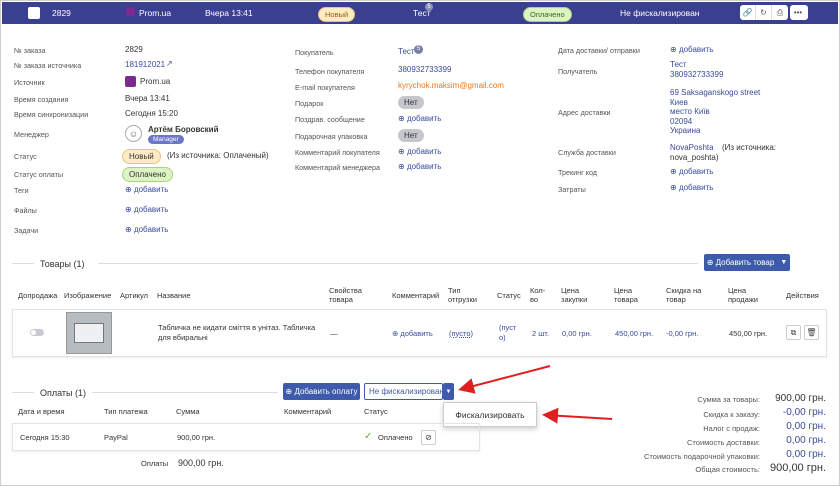  I want to click on arrow-to-fiscalize-item, so click(577, 415).